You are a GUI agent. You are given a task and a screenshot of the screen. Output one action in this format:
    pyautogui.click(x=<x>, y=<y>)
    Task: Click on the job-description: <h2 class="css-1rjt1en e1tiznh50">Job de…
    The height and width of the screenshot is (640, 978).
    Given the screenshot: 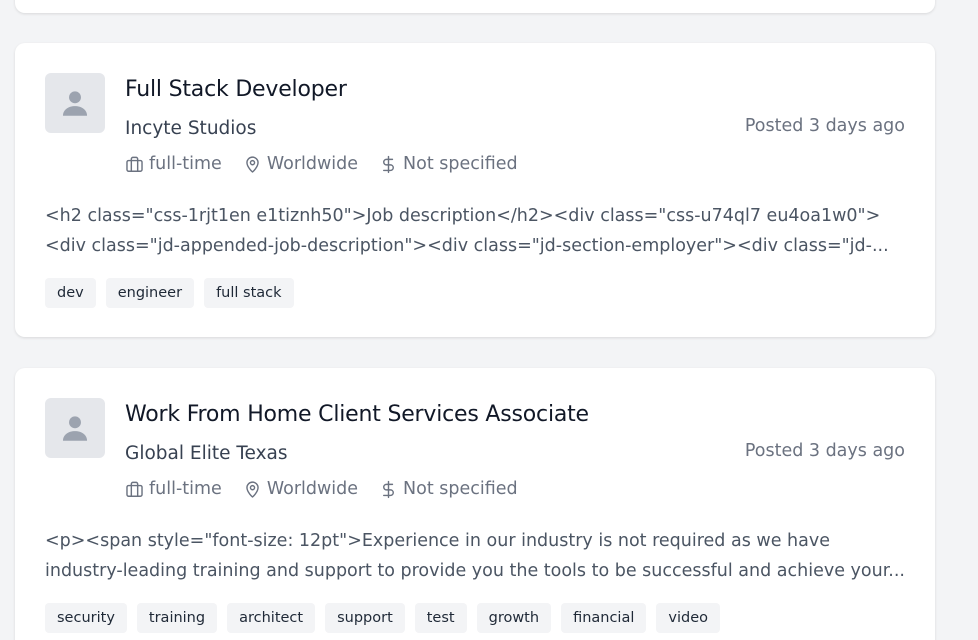 What is the action you would take?
    pyautogui.click(x=467, y=231)
    